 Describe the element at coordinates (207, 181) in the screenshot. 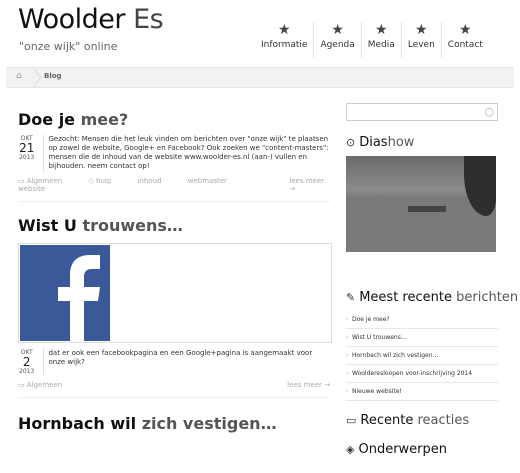

I see `tag-label: webmaster` at that location.